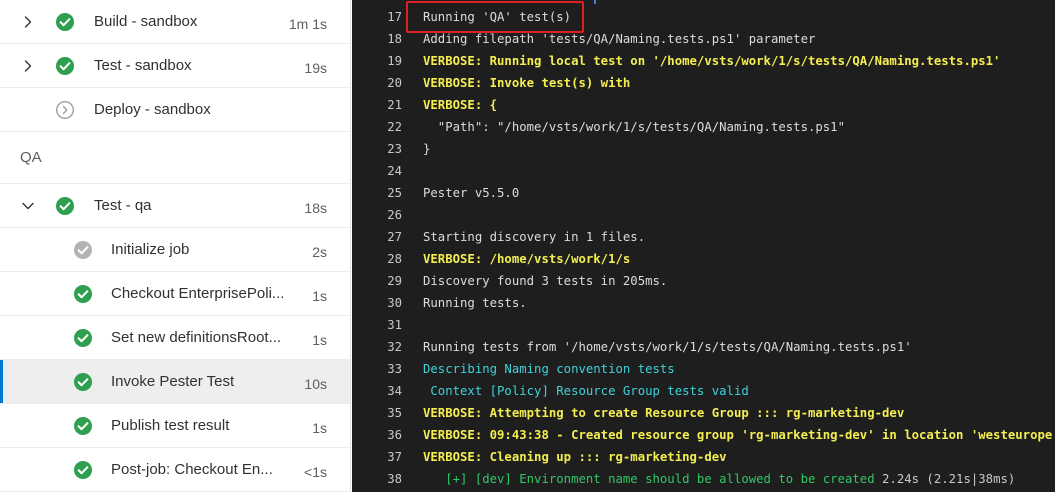  I want to click on line-number: 22, so click(394, 127).